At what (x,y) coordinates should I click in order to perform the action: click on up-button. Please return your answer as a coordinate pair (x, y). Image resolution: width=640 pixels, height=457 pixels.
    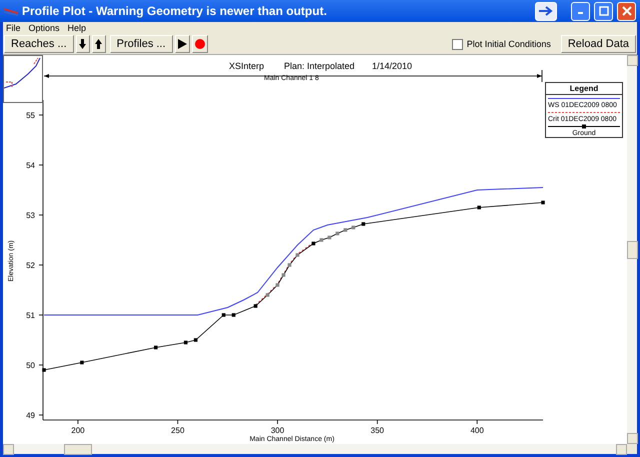
    Looking at the image, I should click on (99, 44).